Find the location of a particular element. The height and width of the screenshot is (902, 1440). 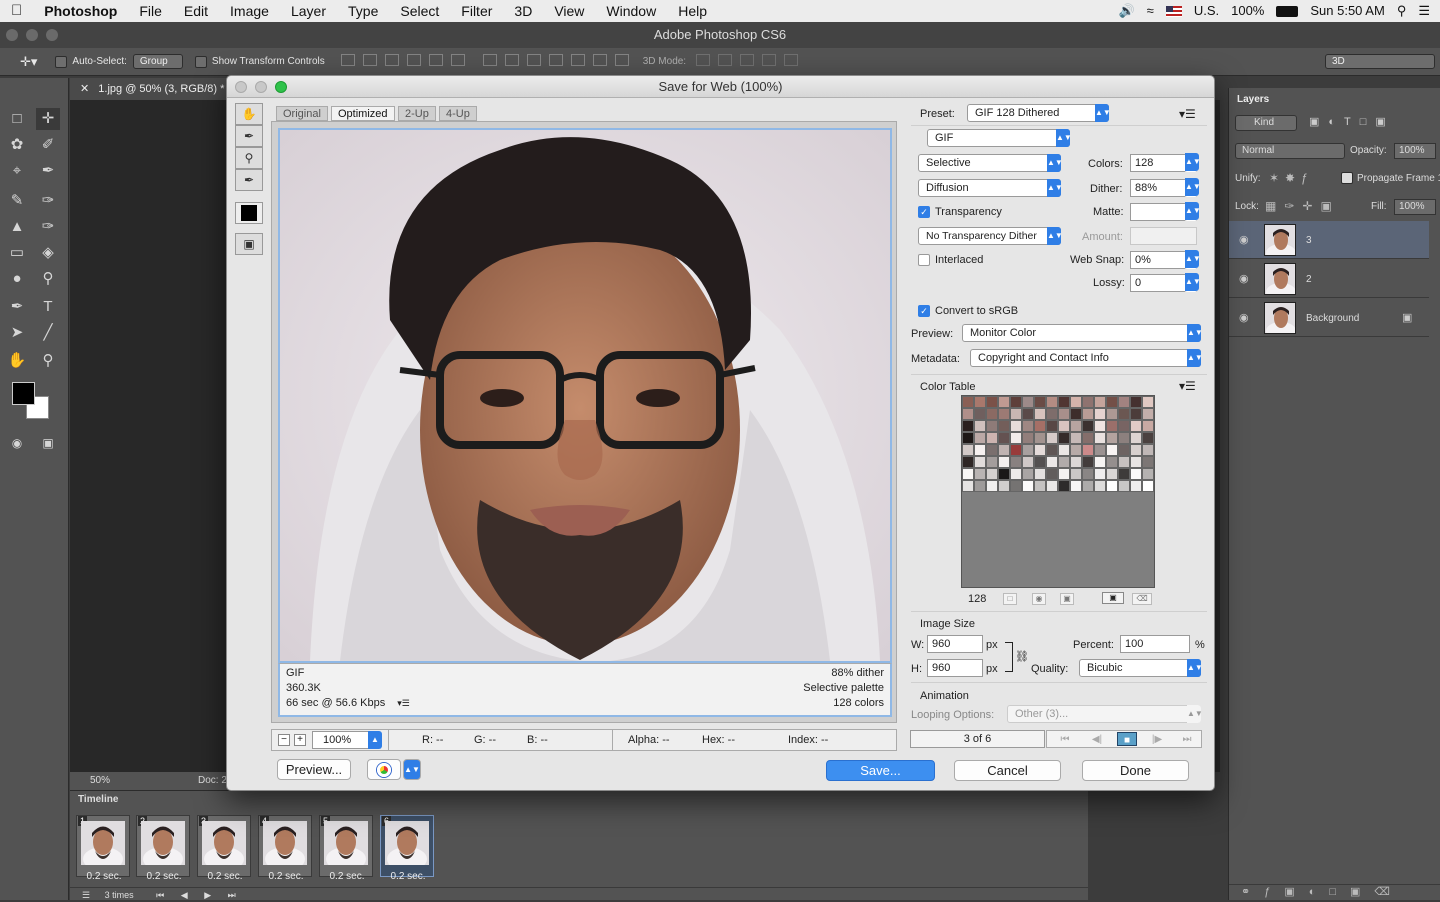

preview-dropdown: Monitor Color ▲▼ is located at coordinates (1082, 333).